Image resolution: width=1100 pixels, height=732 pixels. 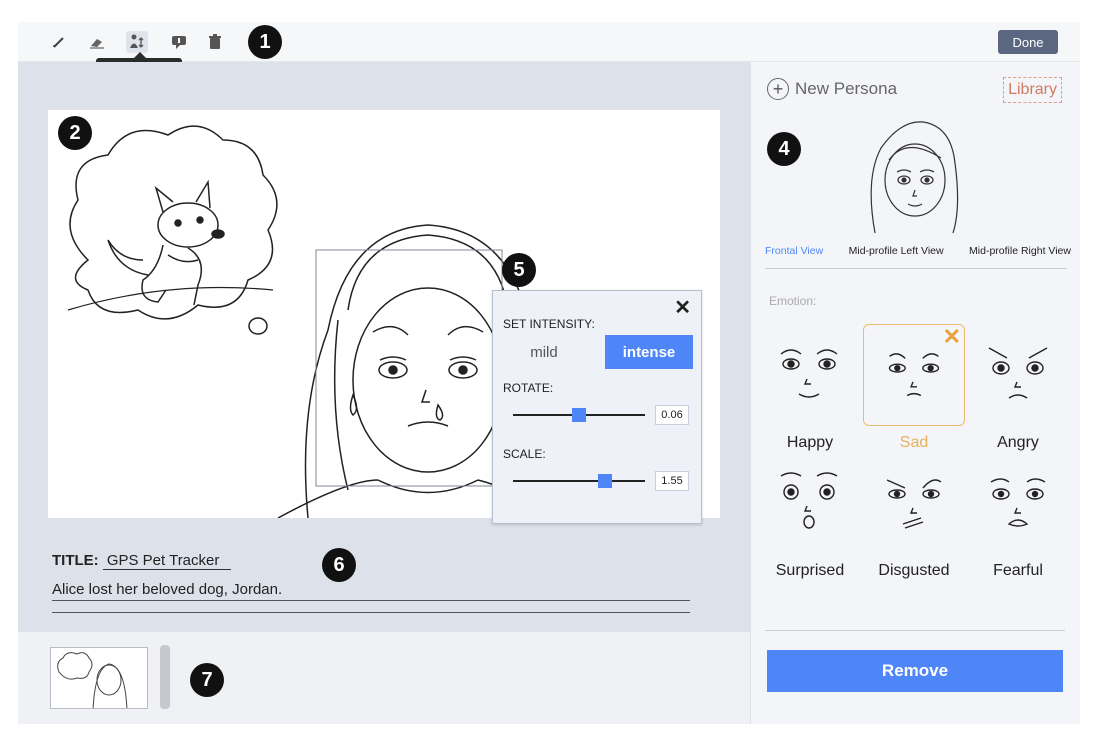 What do you see at coordinates (913, 178) in the screenshot?
I see `persona-portrait` at bounding box center [913, 178].